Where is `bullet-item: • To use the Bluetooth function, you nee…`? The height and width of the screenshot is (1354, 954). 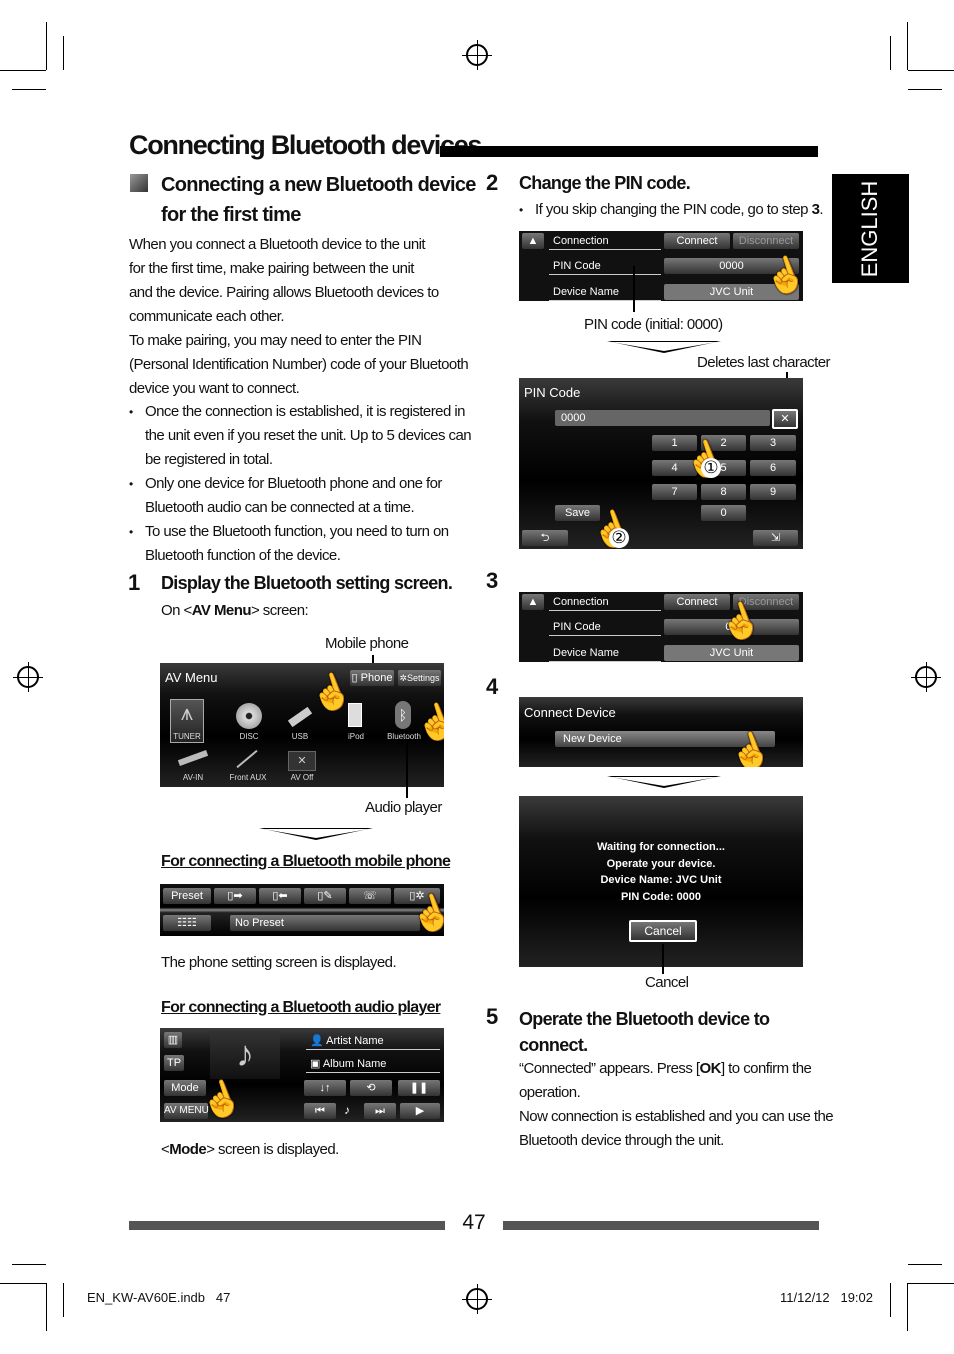 bullet-item: • To use the Bluetooth function, you nee… is located at coordinates (300, 544).